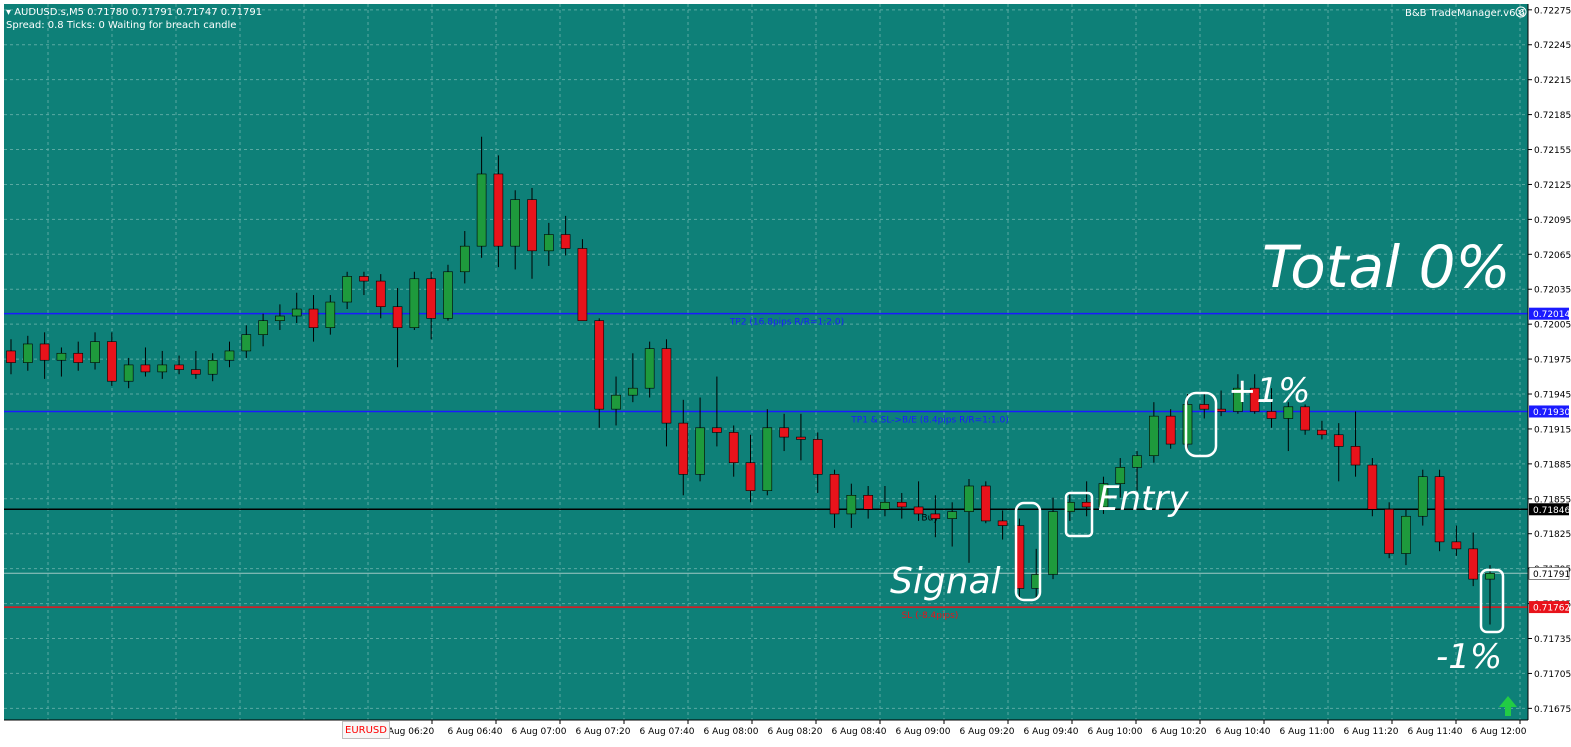  Describe the element at coordinates (1552, 675) in the screenshot. I see `price-tick-label: 0.71705` at that location.